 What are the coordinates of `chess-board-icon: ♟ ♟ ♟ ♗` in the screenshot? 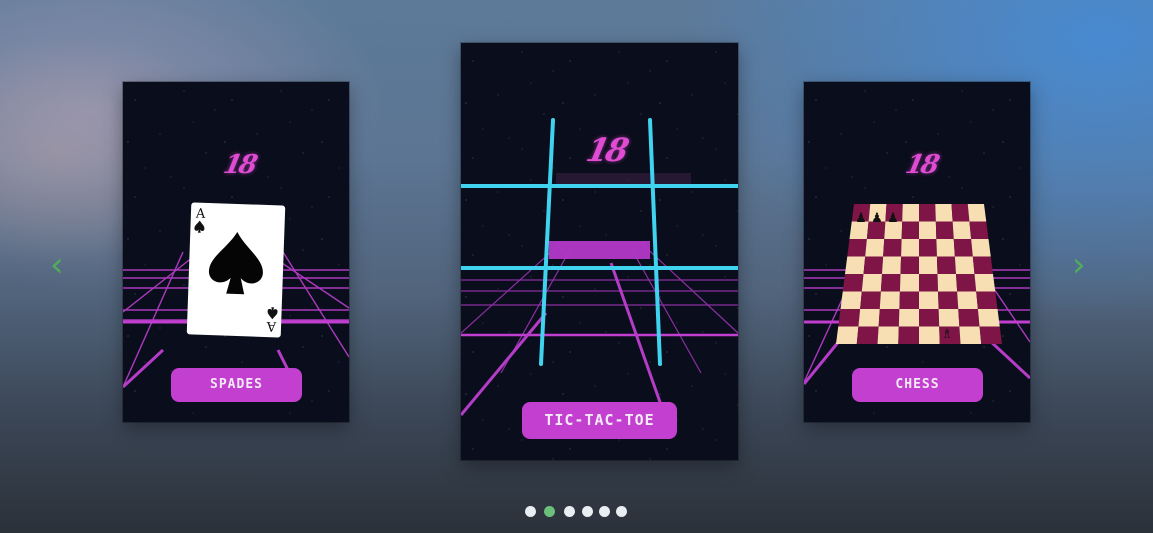 It's located at (919, 274).